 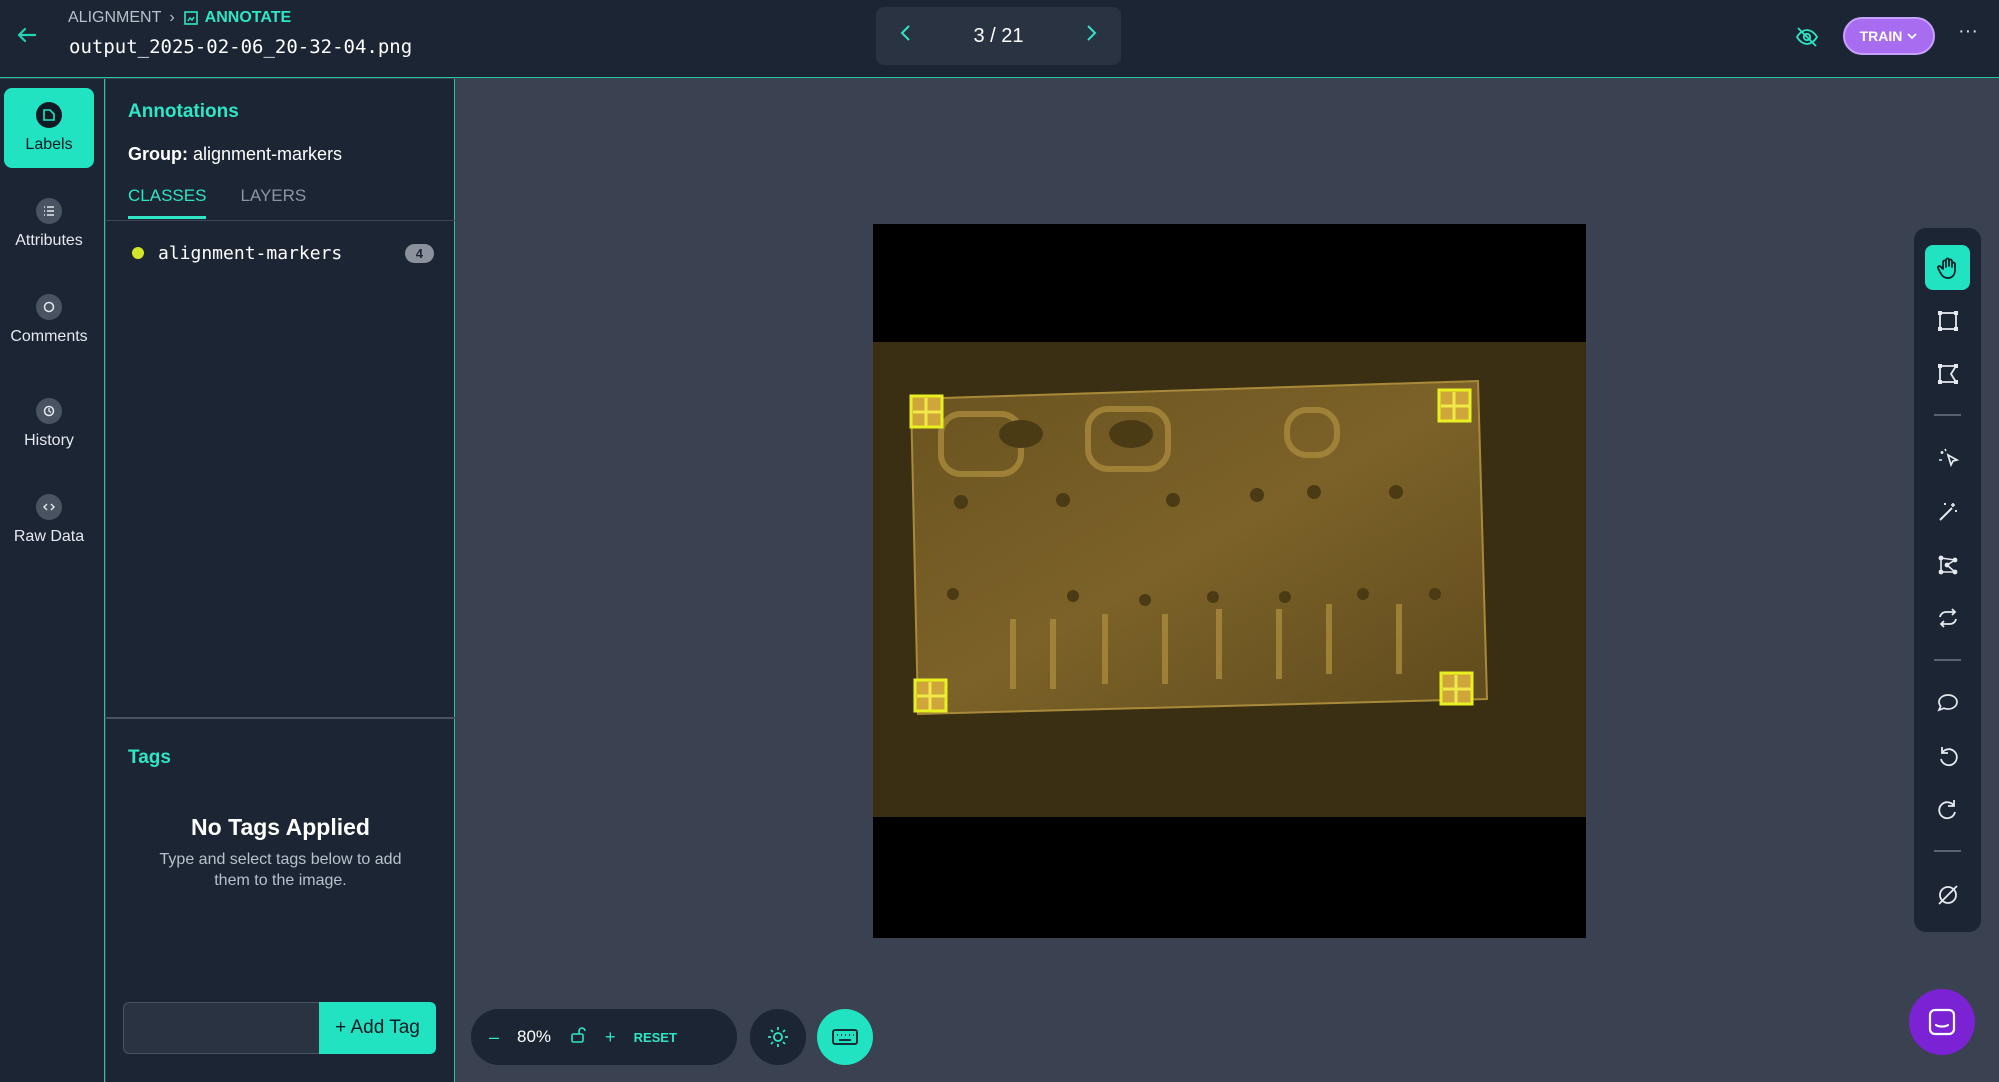 What do you see at coordinates (49, 507) in the screenshot?
I see `code-icon` at bounding box center [49, 507].